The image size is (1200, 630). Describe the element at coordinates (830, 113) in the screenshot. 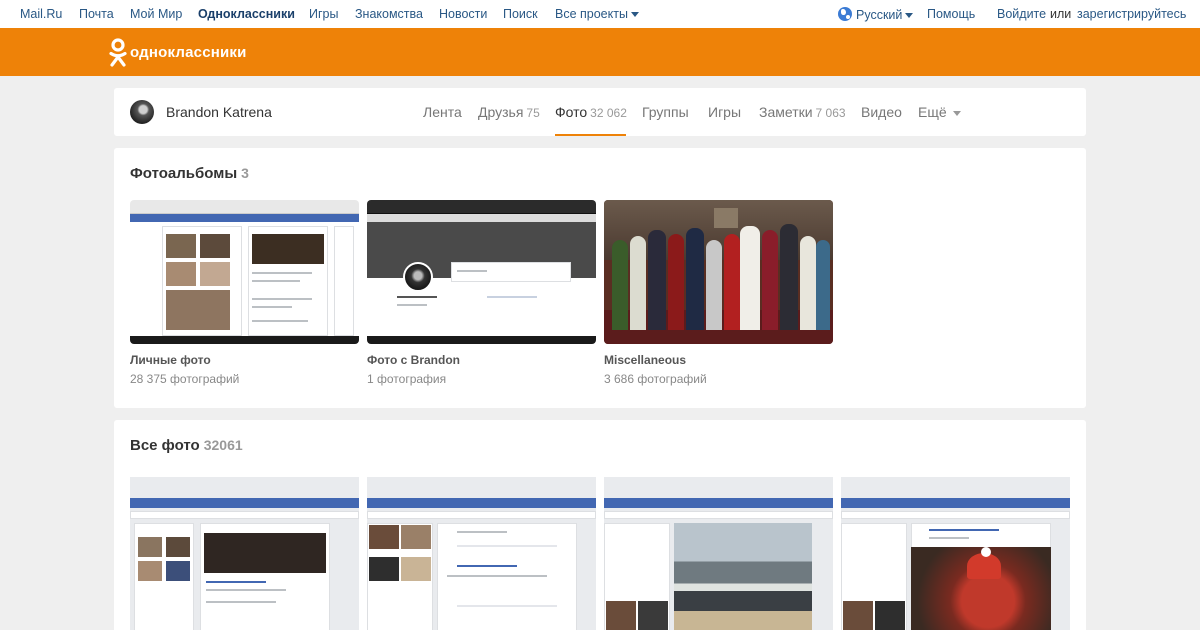

I see `tab-count: 7 063` at that location.